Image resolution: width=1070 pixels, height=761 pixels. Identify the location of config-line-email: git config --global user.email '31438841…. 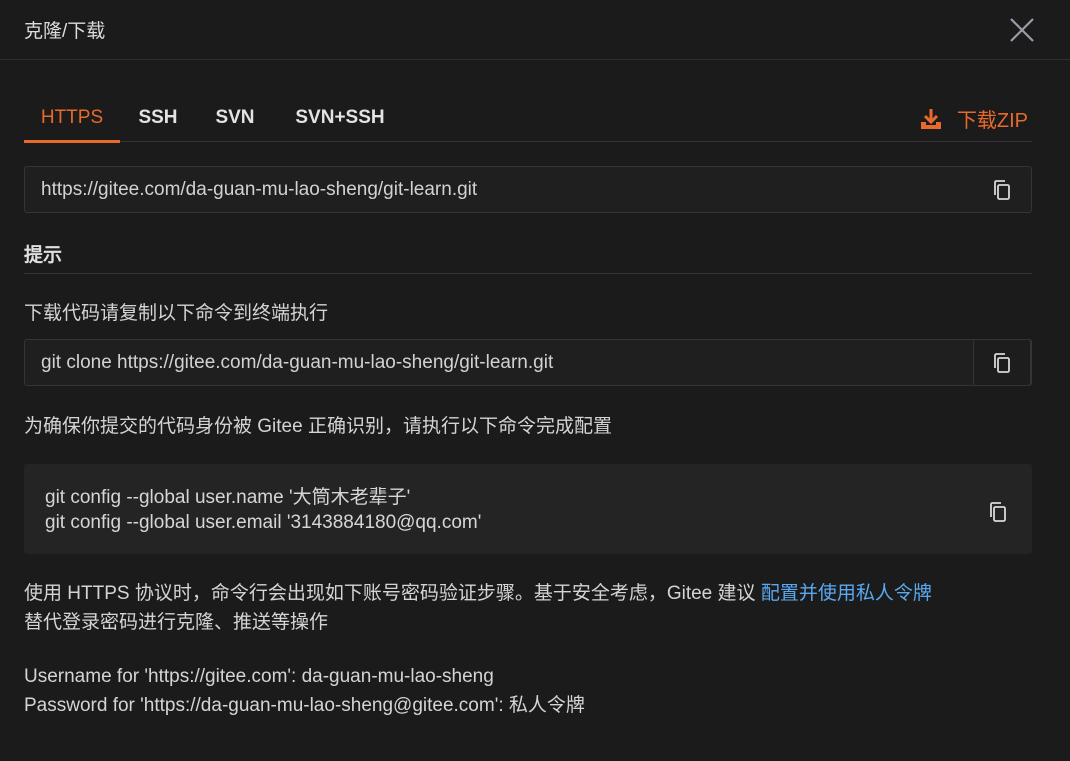
(263, 522).